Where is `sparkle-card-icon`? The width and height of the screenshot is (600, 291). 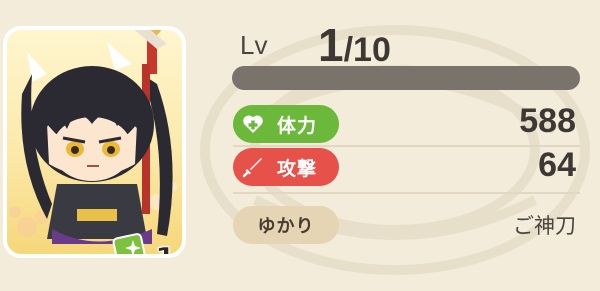
sparkle-card-icon is located at coordinates (129, 243).